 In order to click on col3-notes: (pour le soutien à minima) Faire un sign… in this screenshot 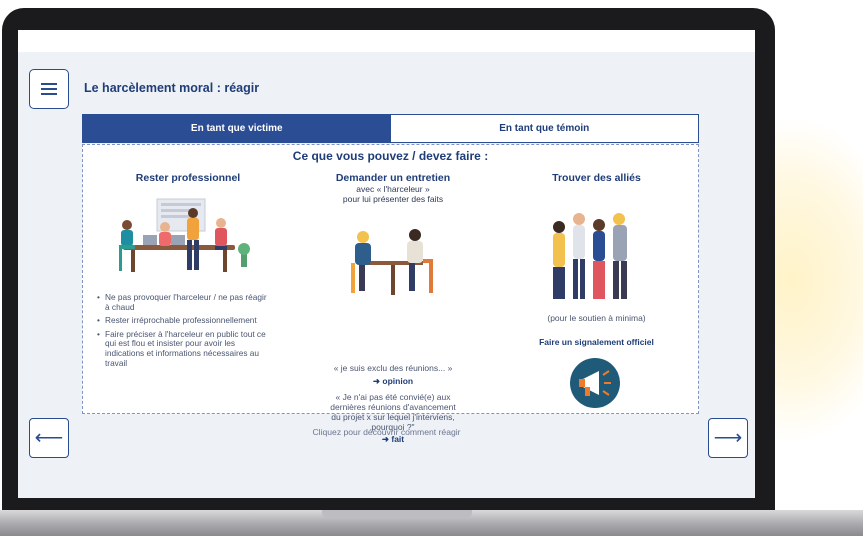, I will do `click(596, 330)`.